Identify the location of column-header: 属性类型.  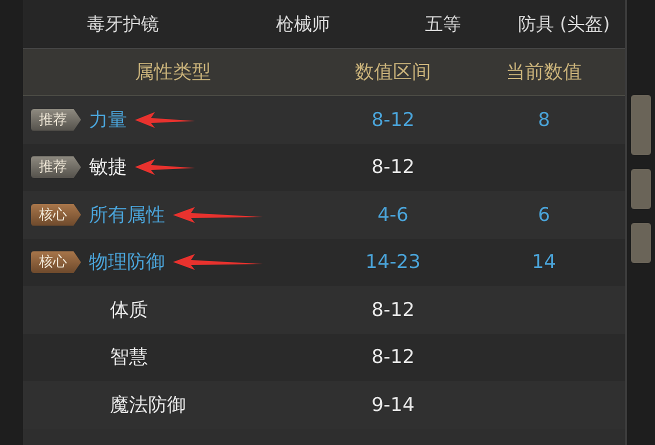
(173, 72).